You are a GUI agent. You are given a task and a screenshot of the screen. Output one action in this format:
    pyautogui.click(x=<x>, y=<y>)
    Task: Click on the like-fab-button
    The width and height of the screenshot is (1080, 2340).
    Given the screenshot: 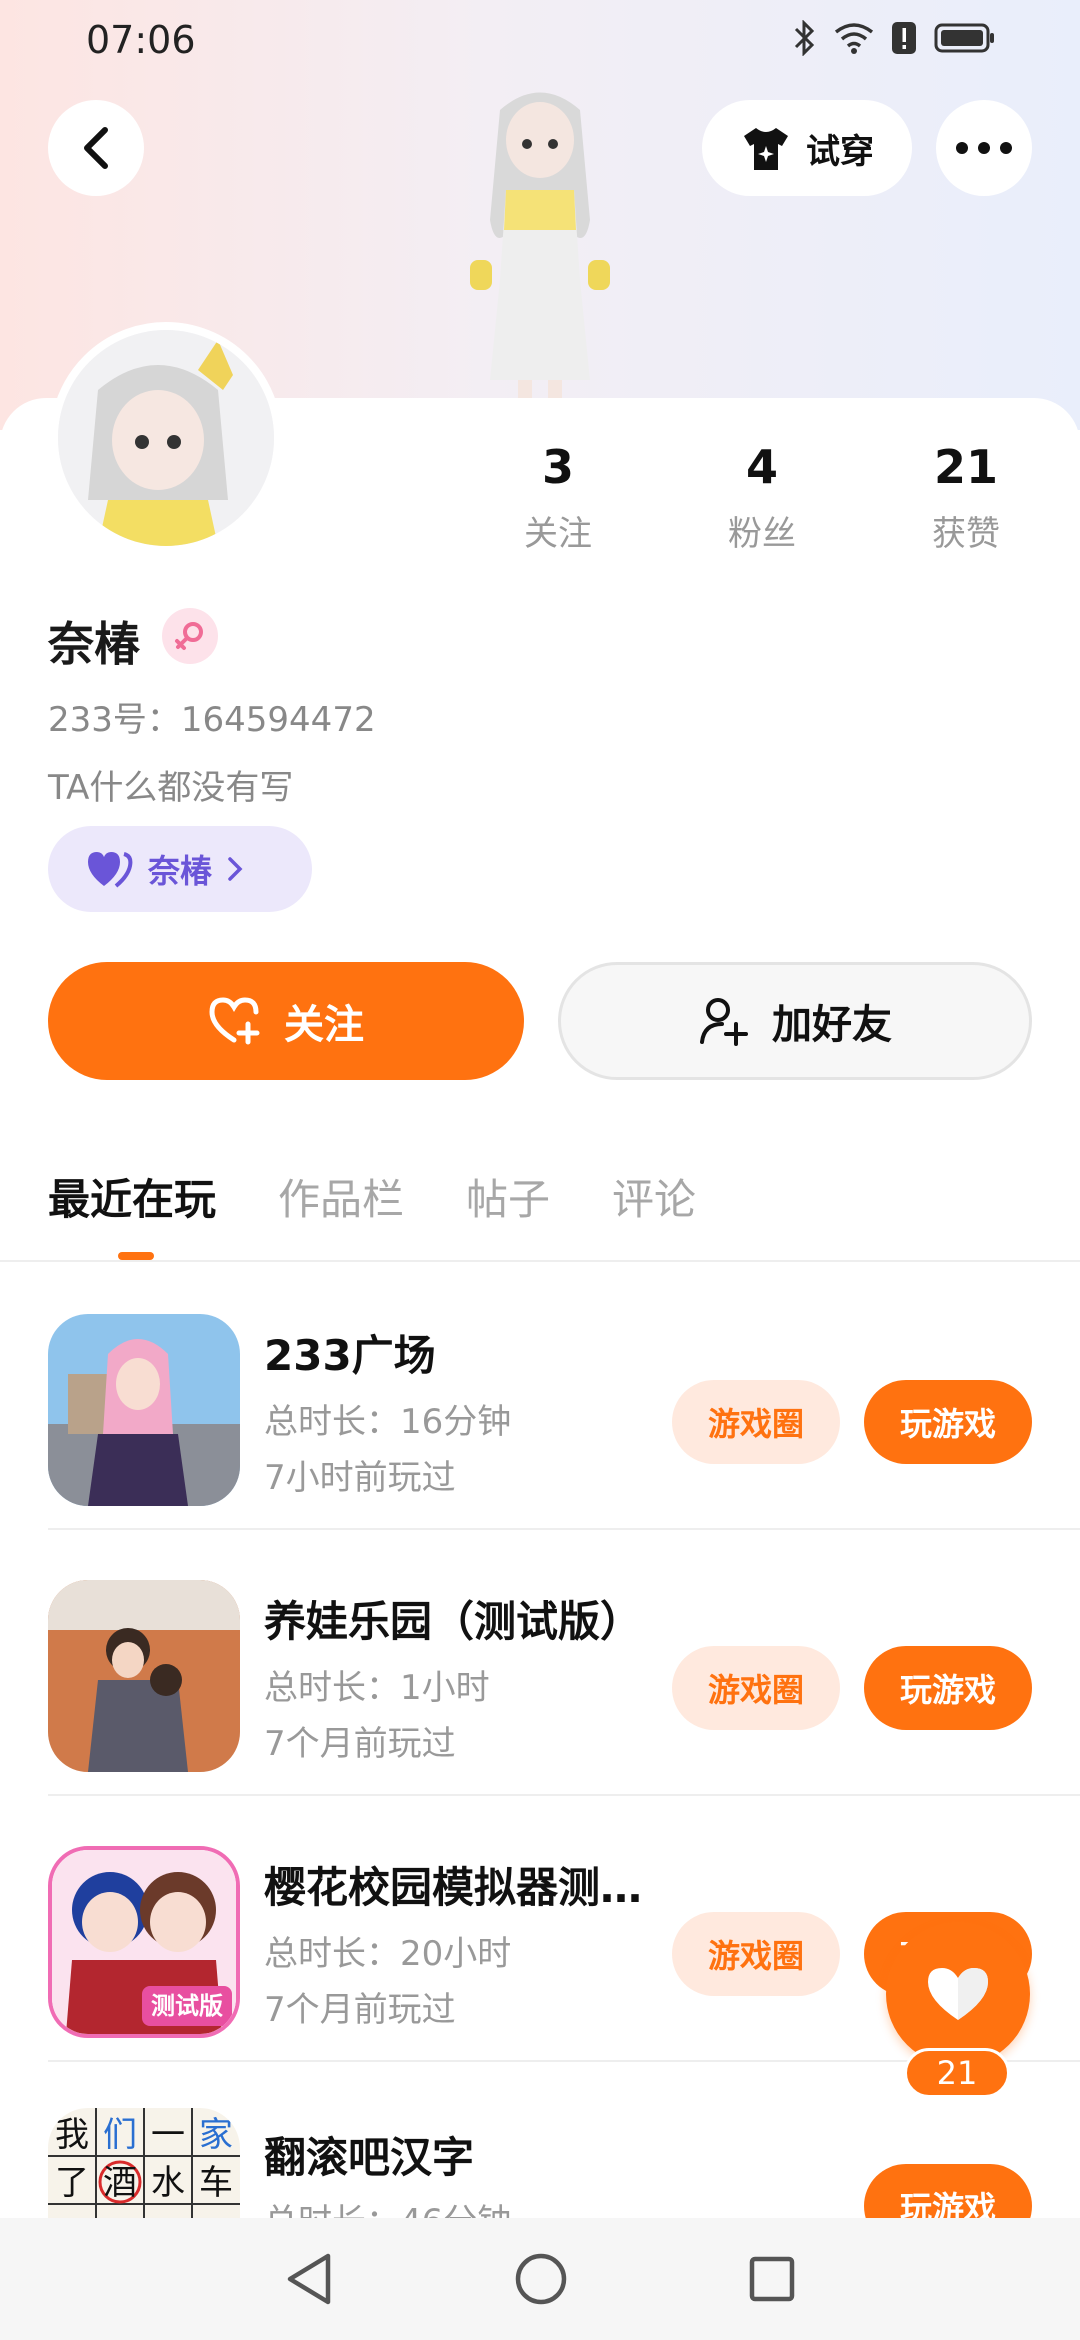 What is the action you would take?
    pyautogui.click(x=958, y=1994)
    